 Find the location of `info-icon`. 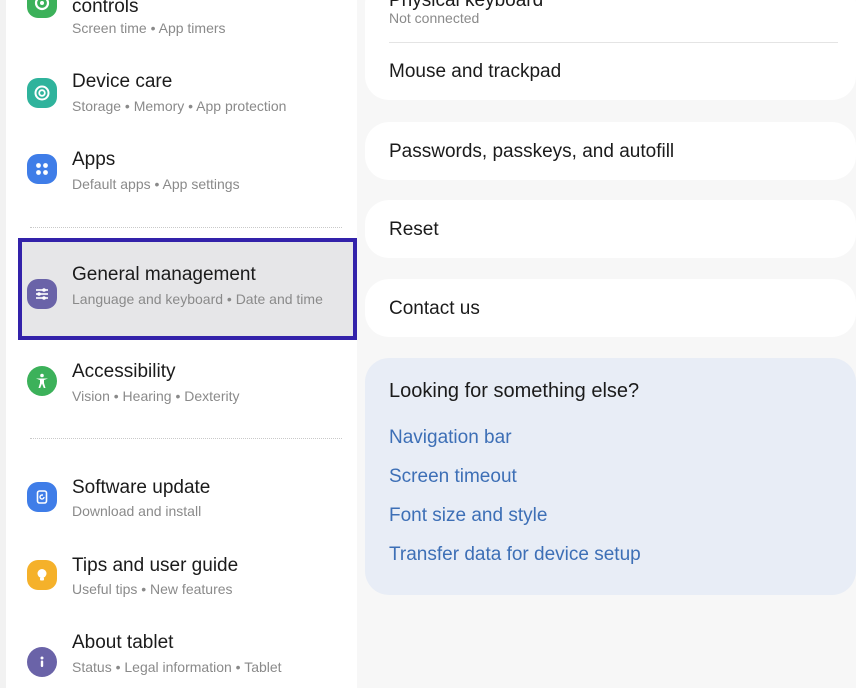

info-icon is located at coordinates (42, 662).